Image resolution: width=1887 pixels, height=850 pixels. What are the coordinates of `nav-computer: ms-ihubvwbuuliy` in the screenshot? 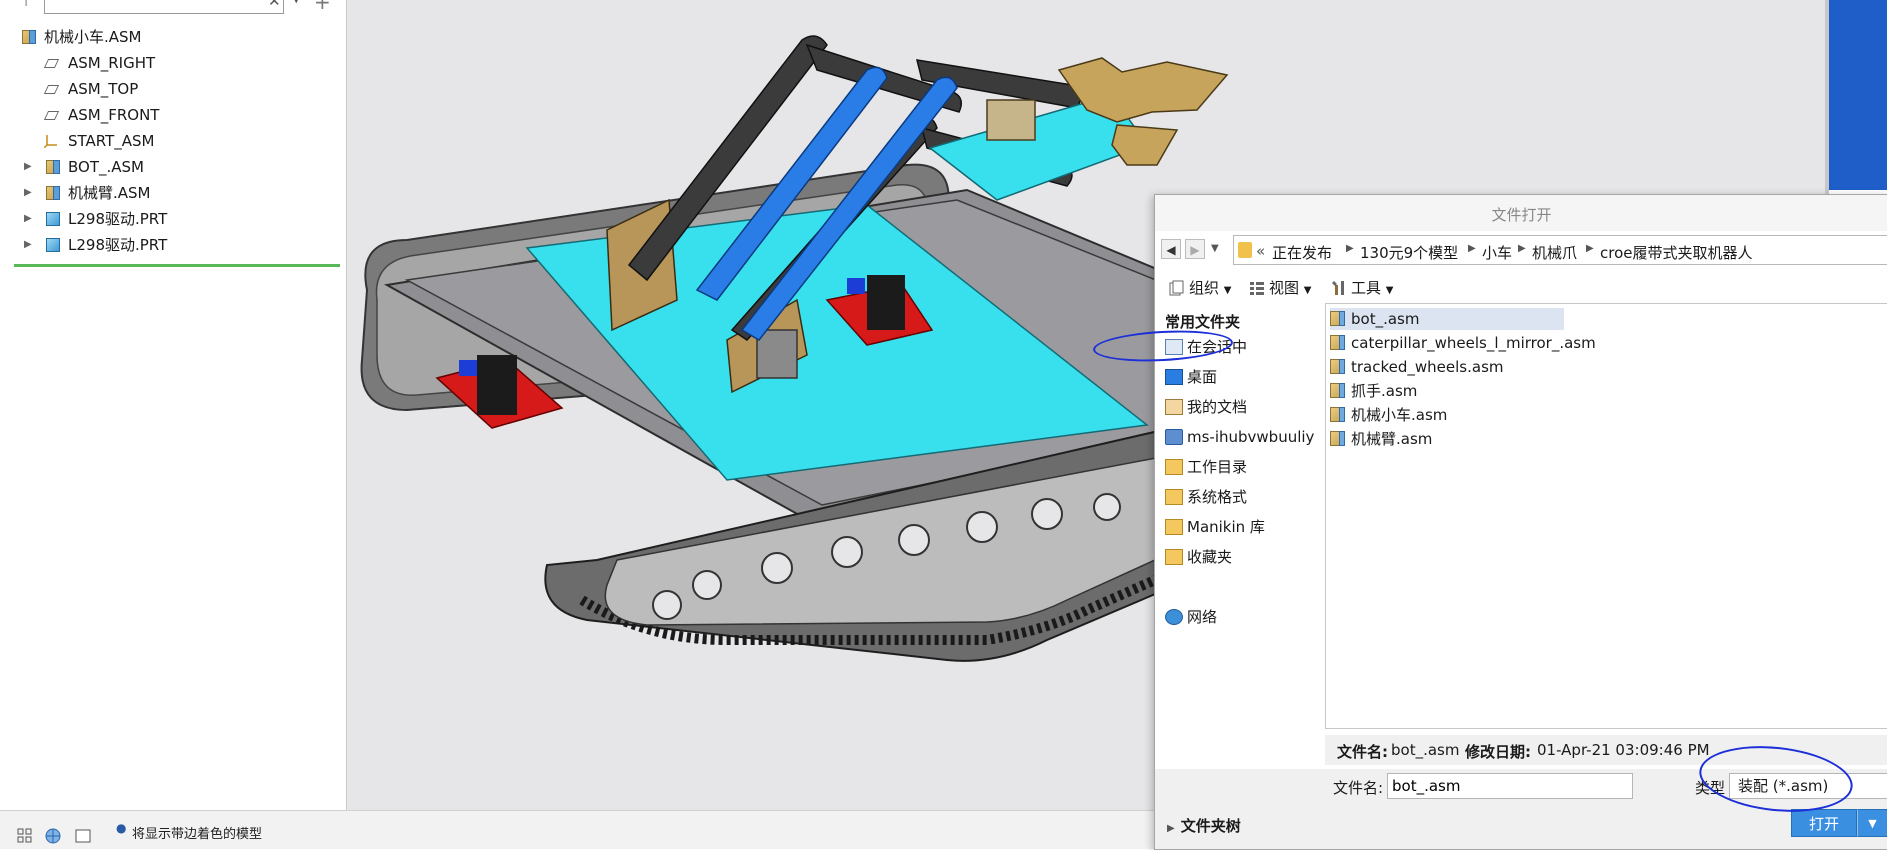 It's located at (1239, 437).